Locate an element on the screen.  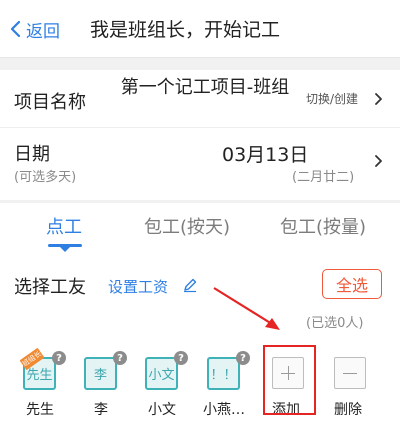
delete-label: 删除 is located at coordinates (348, 410).